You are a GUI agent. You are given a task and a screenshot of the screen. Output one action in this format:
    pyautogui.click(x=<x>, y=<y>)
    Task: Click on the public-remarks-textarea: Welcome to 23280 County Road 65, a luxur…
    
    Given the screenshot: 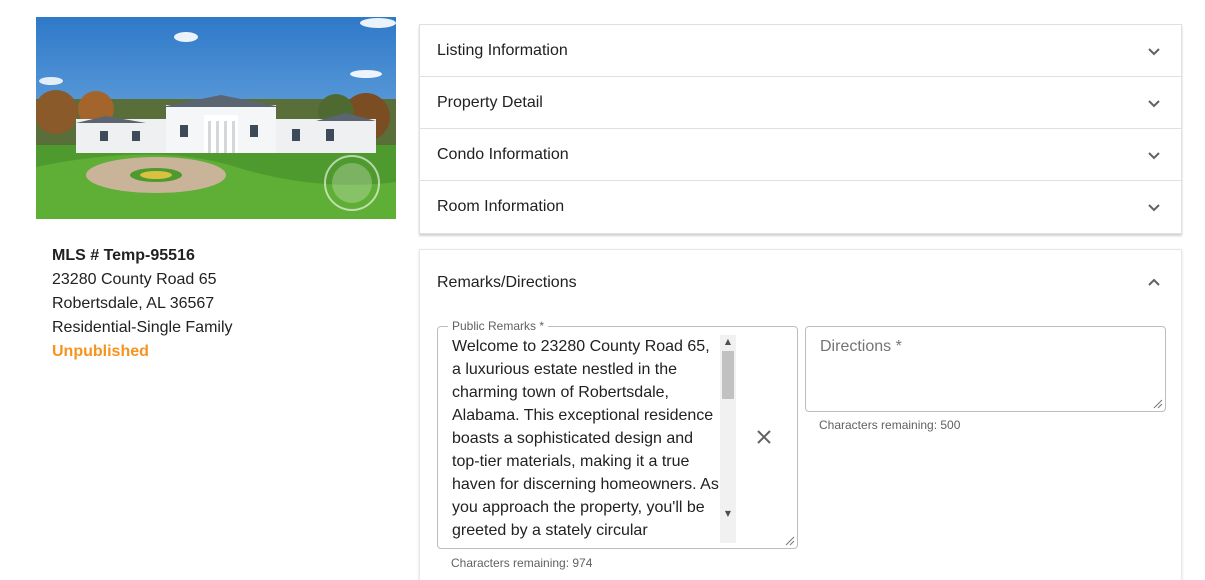 What is the action you would take?
    pyautogui.click(x=586, y=440)
    